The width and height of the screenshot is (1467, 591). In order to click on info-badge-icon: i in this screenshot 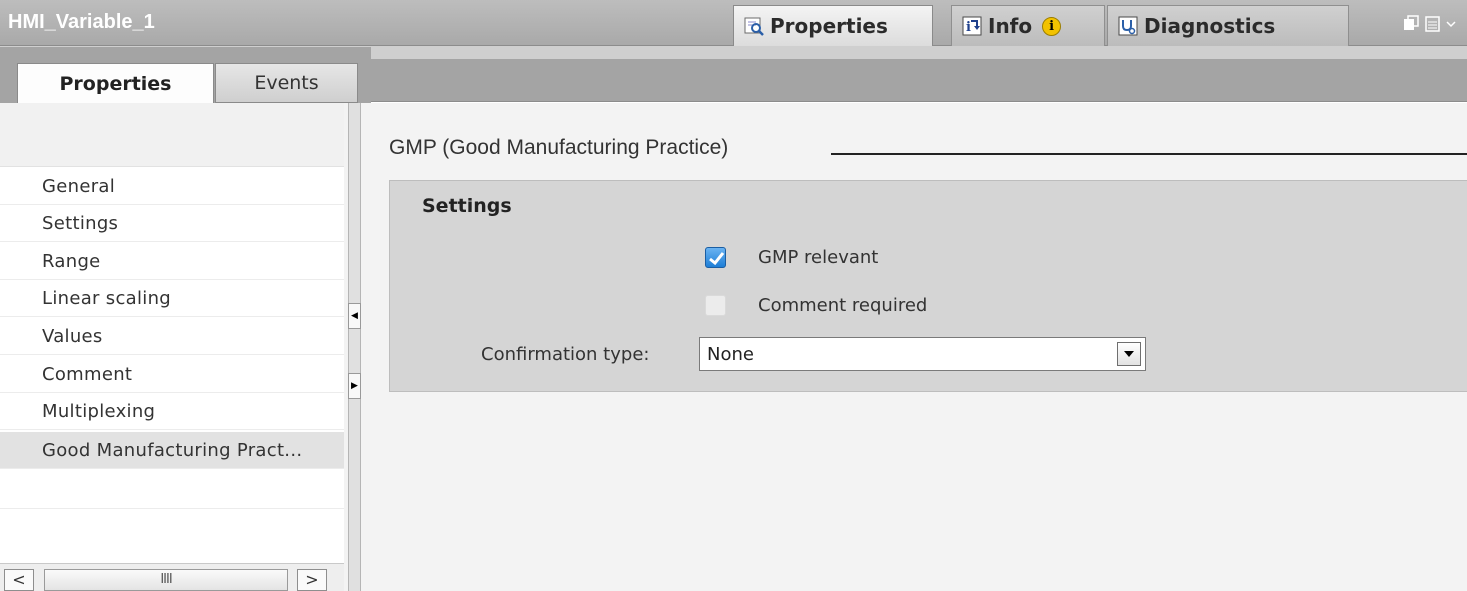, I will do `click(1052, 26)`.